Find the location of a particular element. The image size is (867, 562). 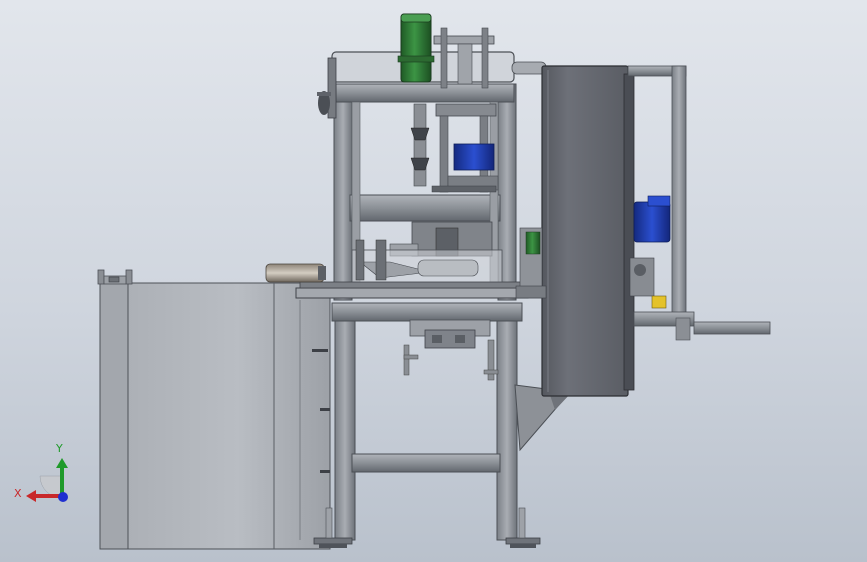

press-head-assembly is located at coordinates (444, 180).